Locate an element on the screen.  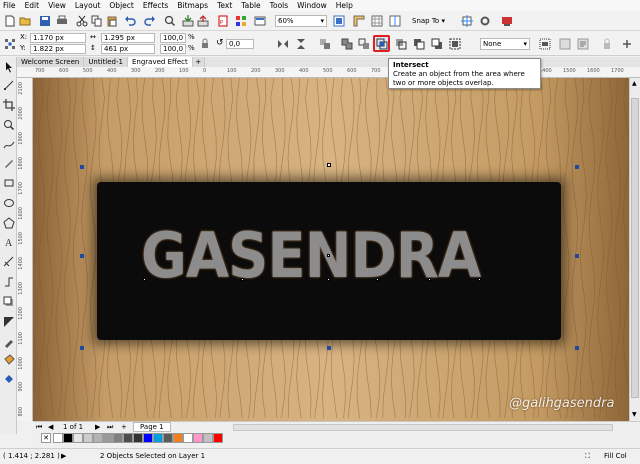
smart-fill-tool-icon is located at coordinates (9, 379).